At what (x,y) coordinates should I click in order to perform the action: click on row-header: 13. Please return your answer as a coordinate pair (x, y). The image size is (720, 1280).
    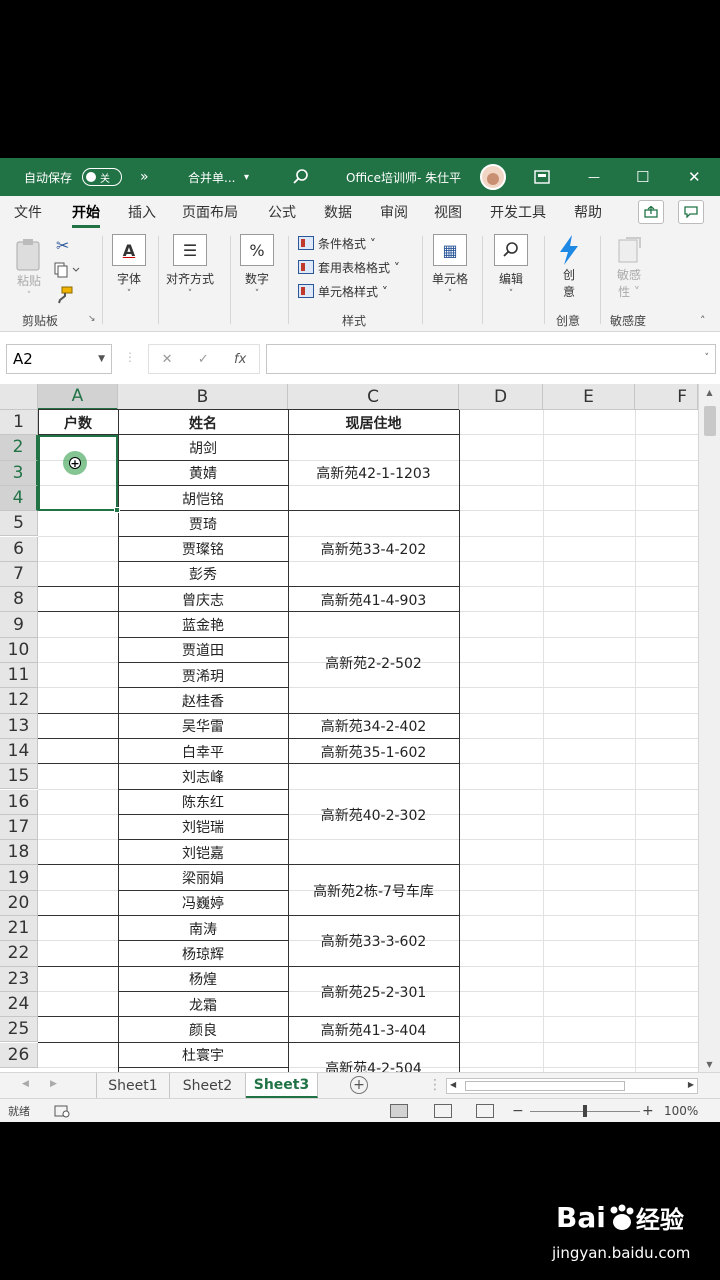
    Looking at the image, I should click on (19, 726).